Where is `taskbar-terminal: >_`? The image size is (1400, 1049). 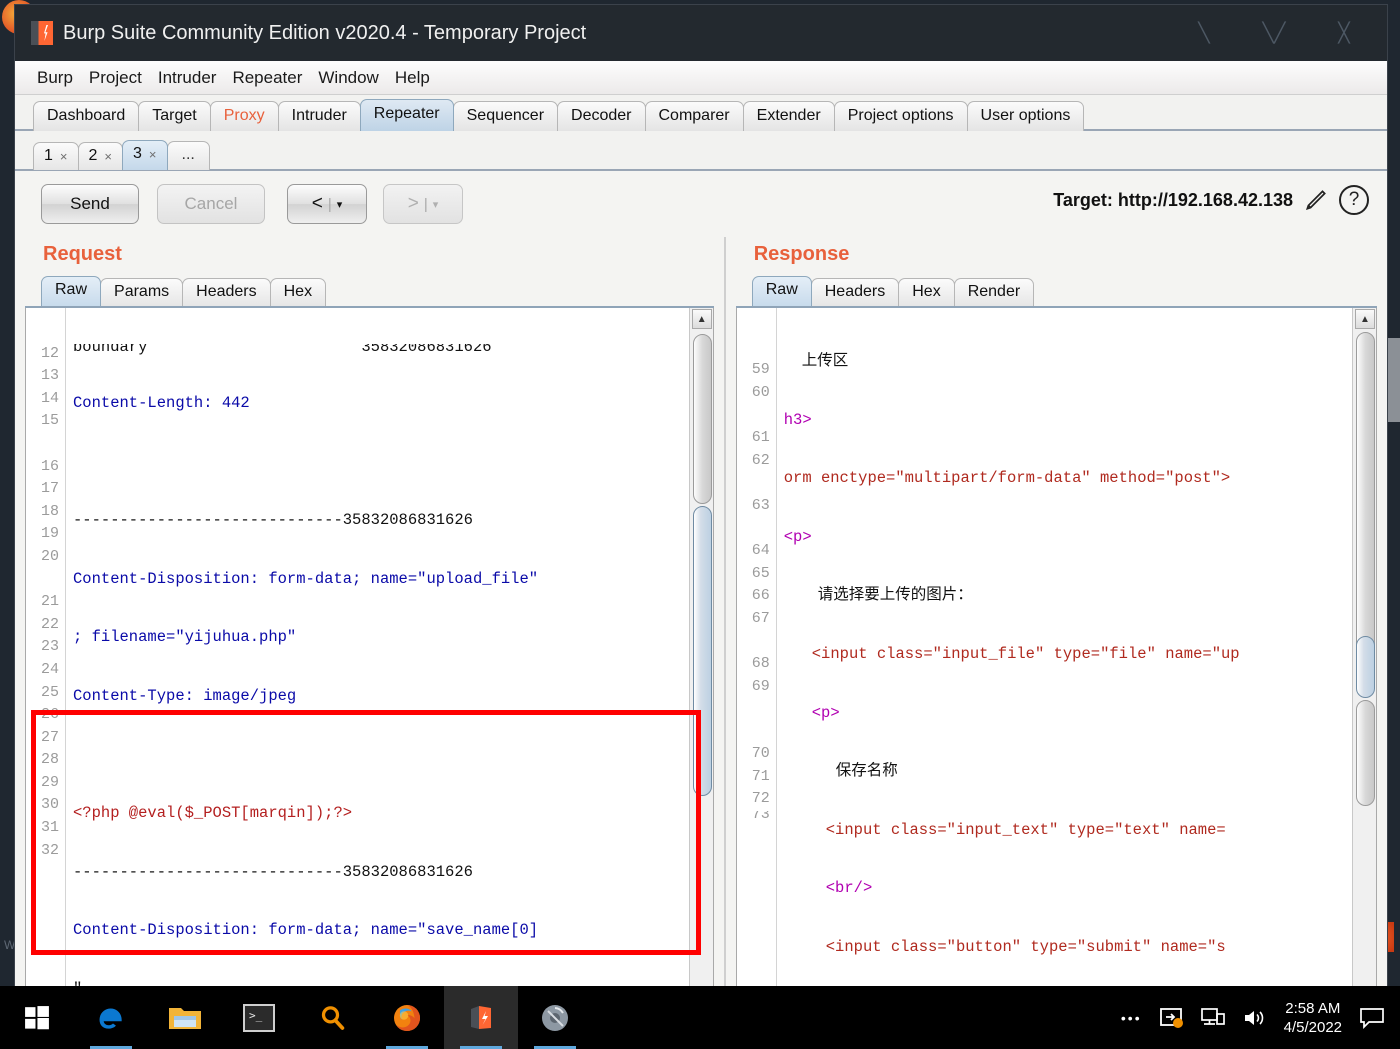
taskbar-terminal: >_ is located at coordinates (259, 1017).